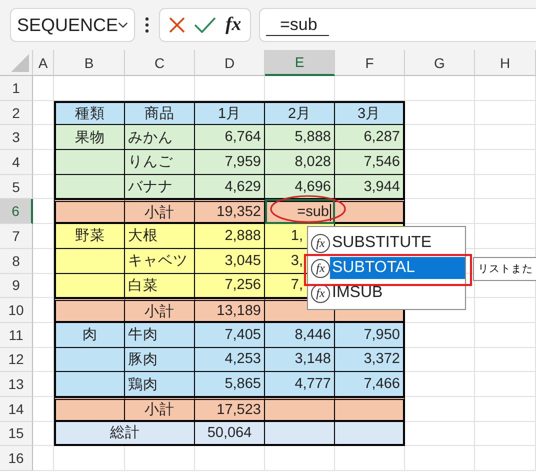  Describe the element at coordinates (16, 187) in the screenshot. I see `row-header: 5` at that location.